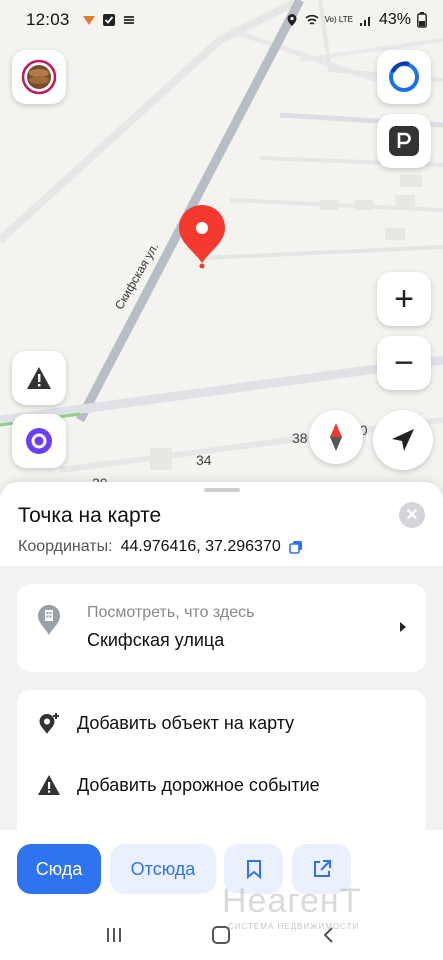 This screenshot has height=960, width=443. What do you see at coordinates (364, 21) in the screenshot?
I see `signal-icon` at bounding box center [364, 21].